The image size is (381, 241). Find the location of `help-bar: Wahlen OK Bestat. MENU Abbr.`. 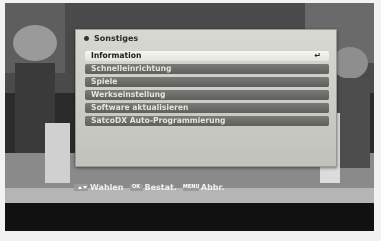

help-bar: Wahlen OK Bestat. MENU Abbr. is located at coordinates (152, 187).